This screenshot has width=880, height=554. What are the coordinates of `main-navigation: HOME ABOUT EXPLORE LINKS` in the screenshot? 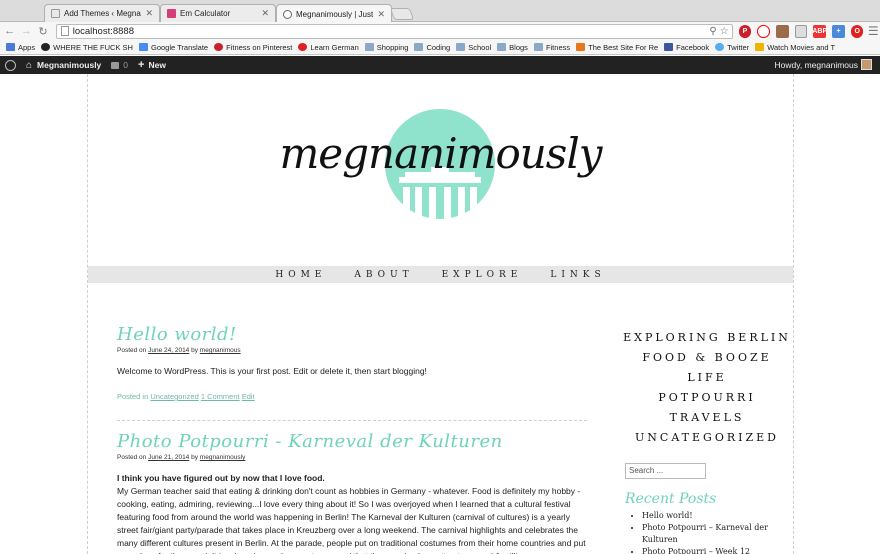 It's located at (440, 274).